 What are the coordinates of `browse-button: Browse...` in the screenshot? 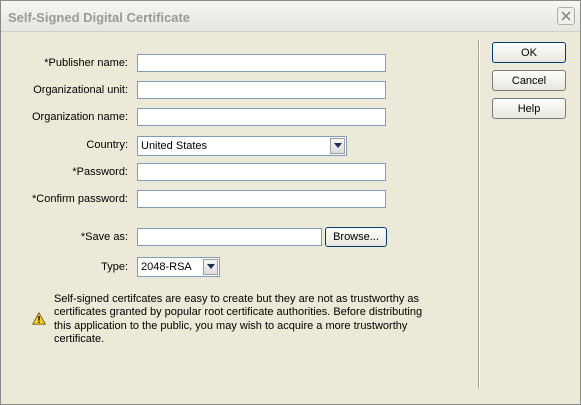 It's located at (356, 237).